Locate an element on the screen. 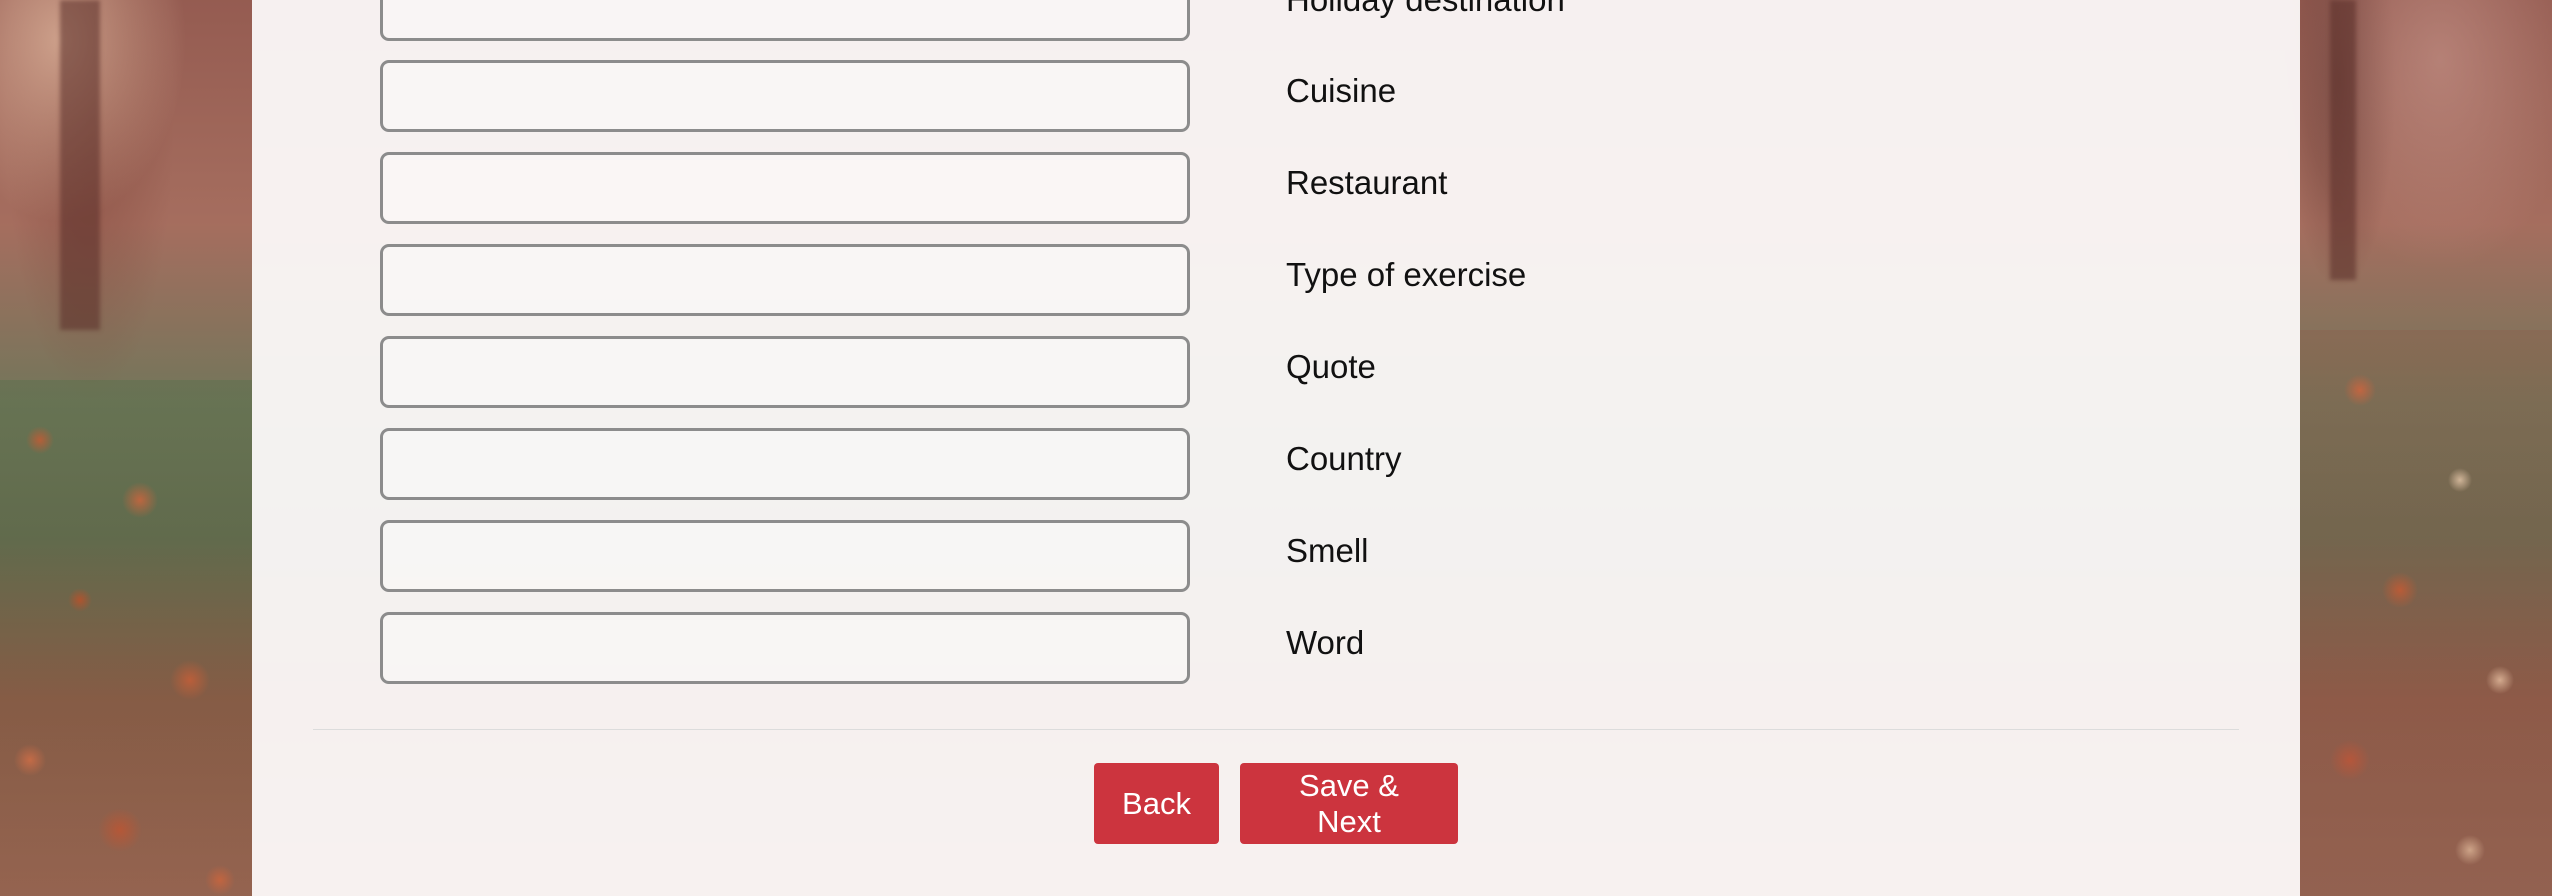  form-row-word: Word is located at coordinates (1230, 648).